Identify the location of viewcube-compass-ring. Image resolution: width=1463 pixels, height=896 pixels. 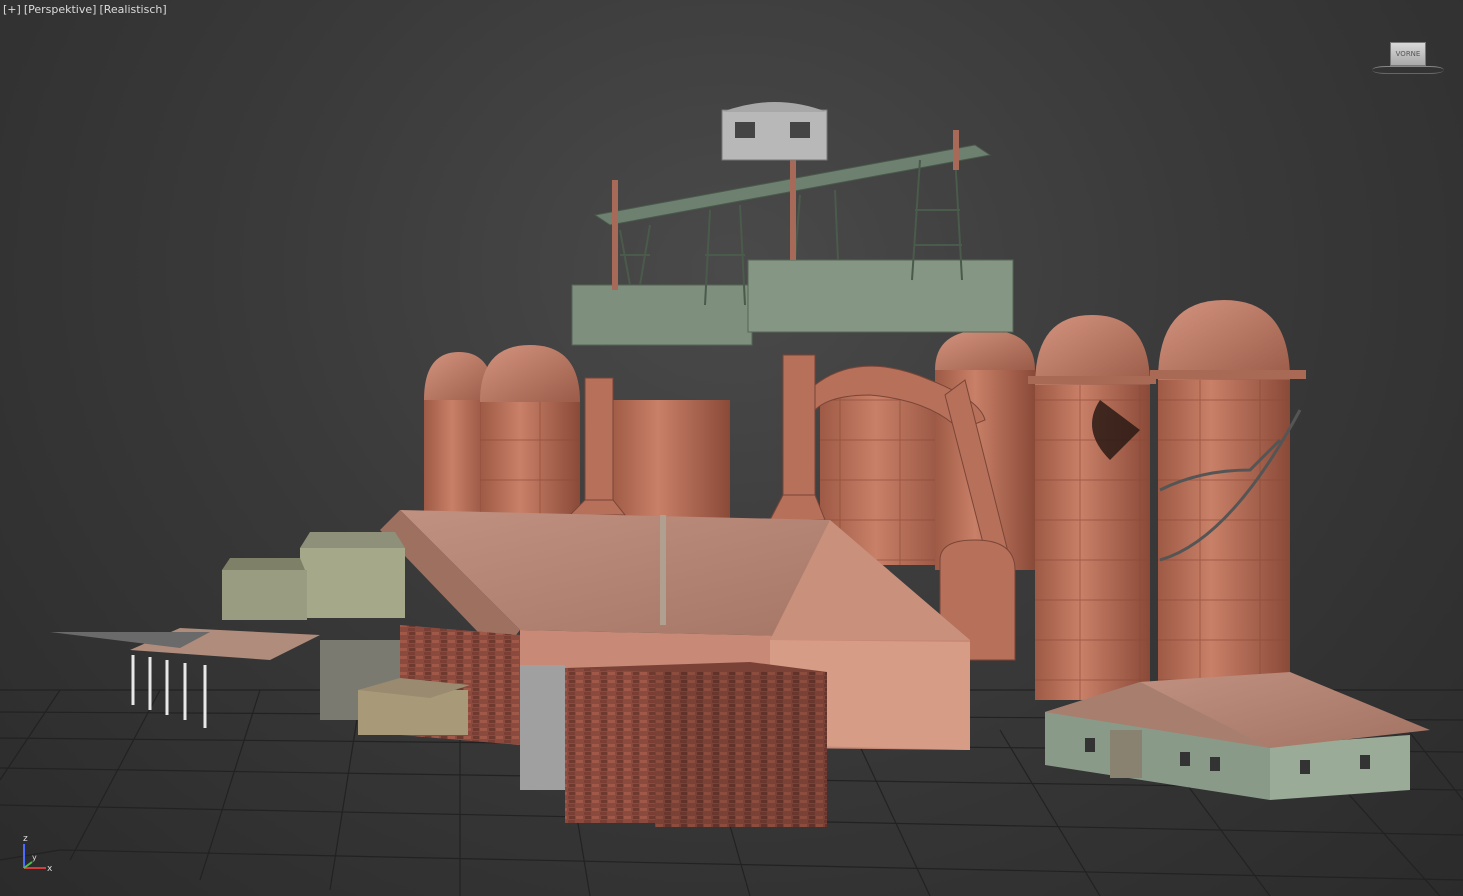
(1408, 70).